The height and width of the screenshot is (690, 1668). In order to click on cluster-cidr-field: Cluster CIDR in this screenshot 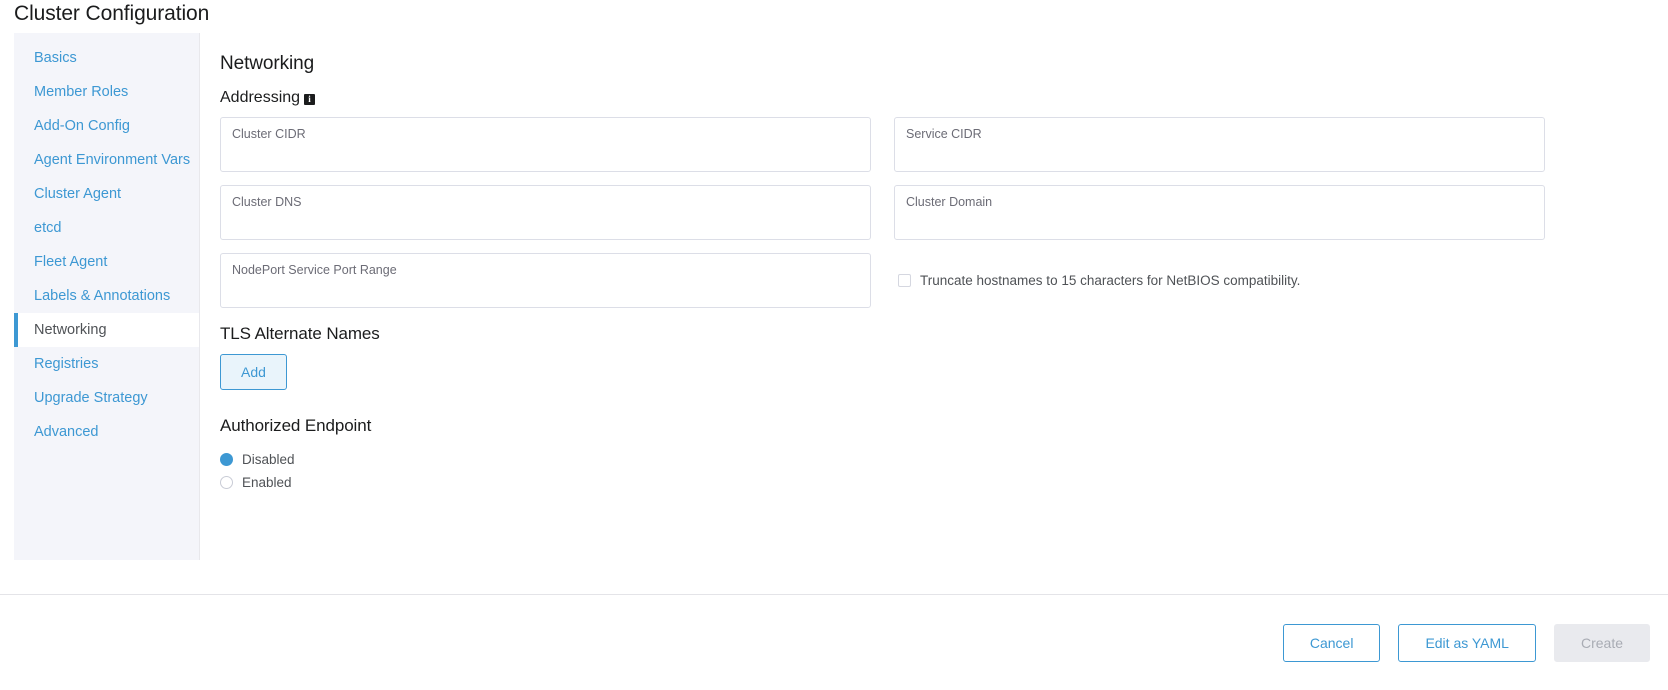, I will do `click(545, 144)`.